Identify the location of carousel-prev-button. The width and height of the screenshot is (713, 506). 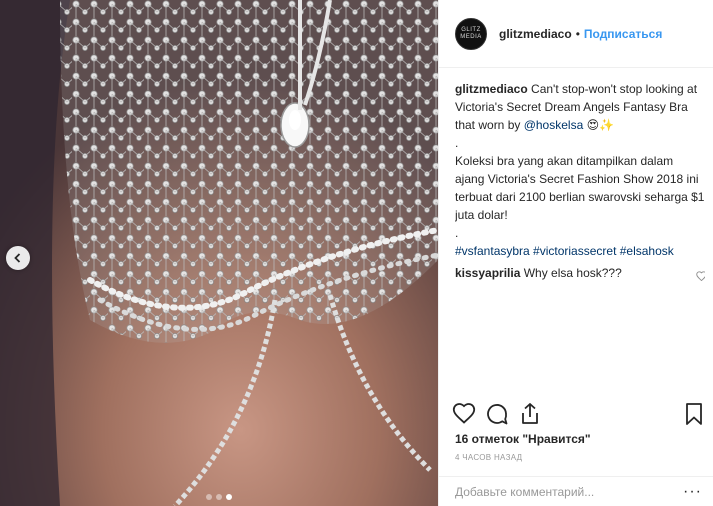
(18, 258).